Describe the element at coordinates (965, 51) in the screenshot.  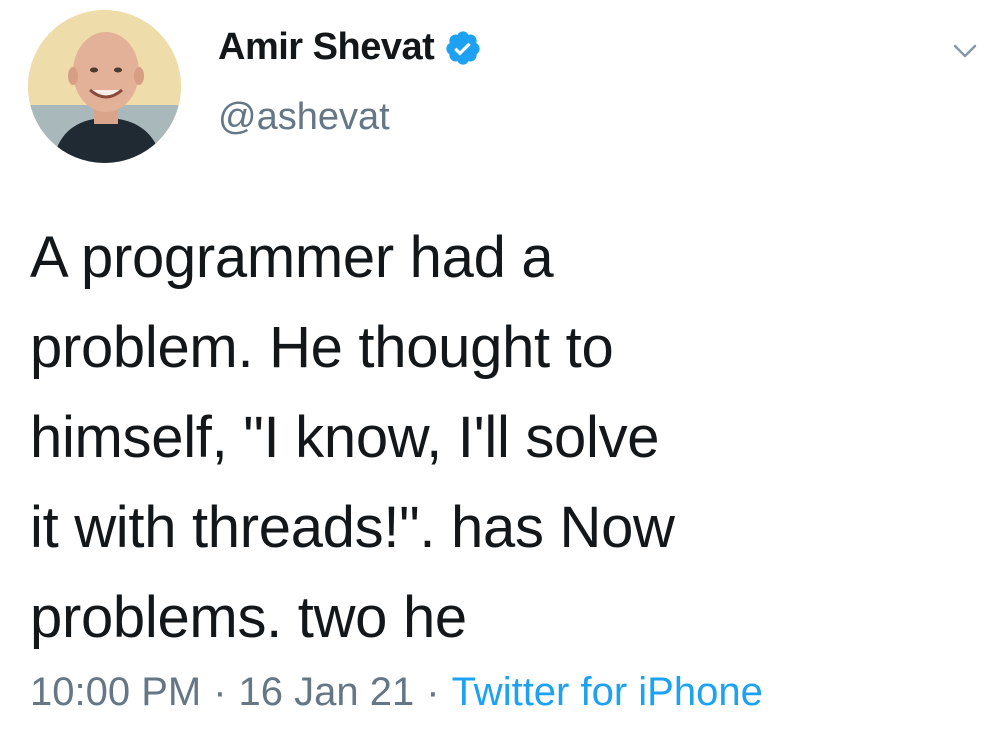
I see `chevron-down-icon` at that location.